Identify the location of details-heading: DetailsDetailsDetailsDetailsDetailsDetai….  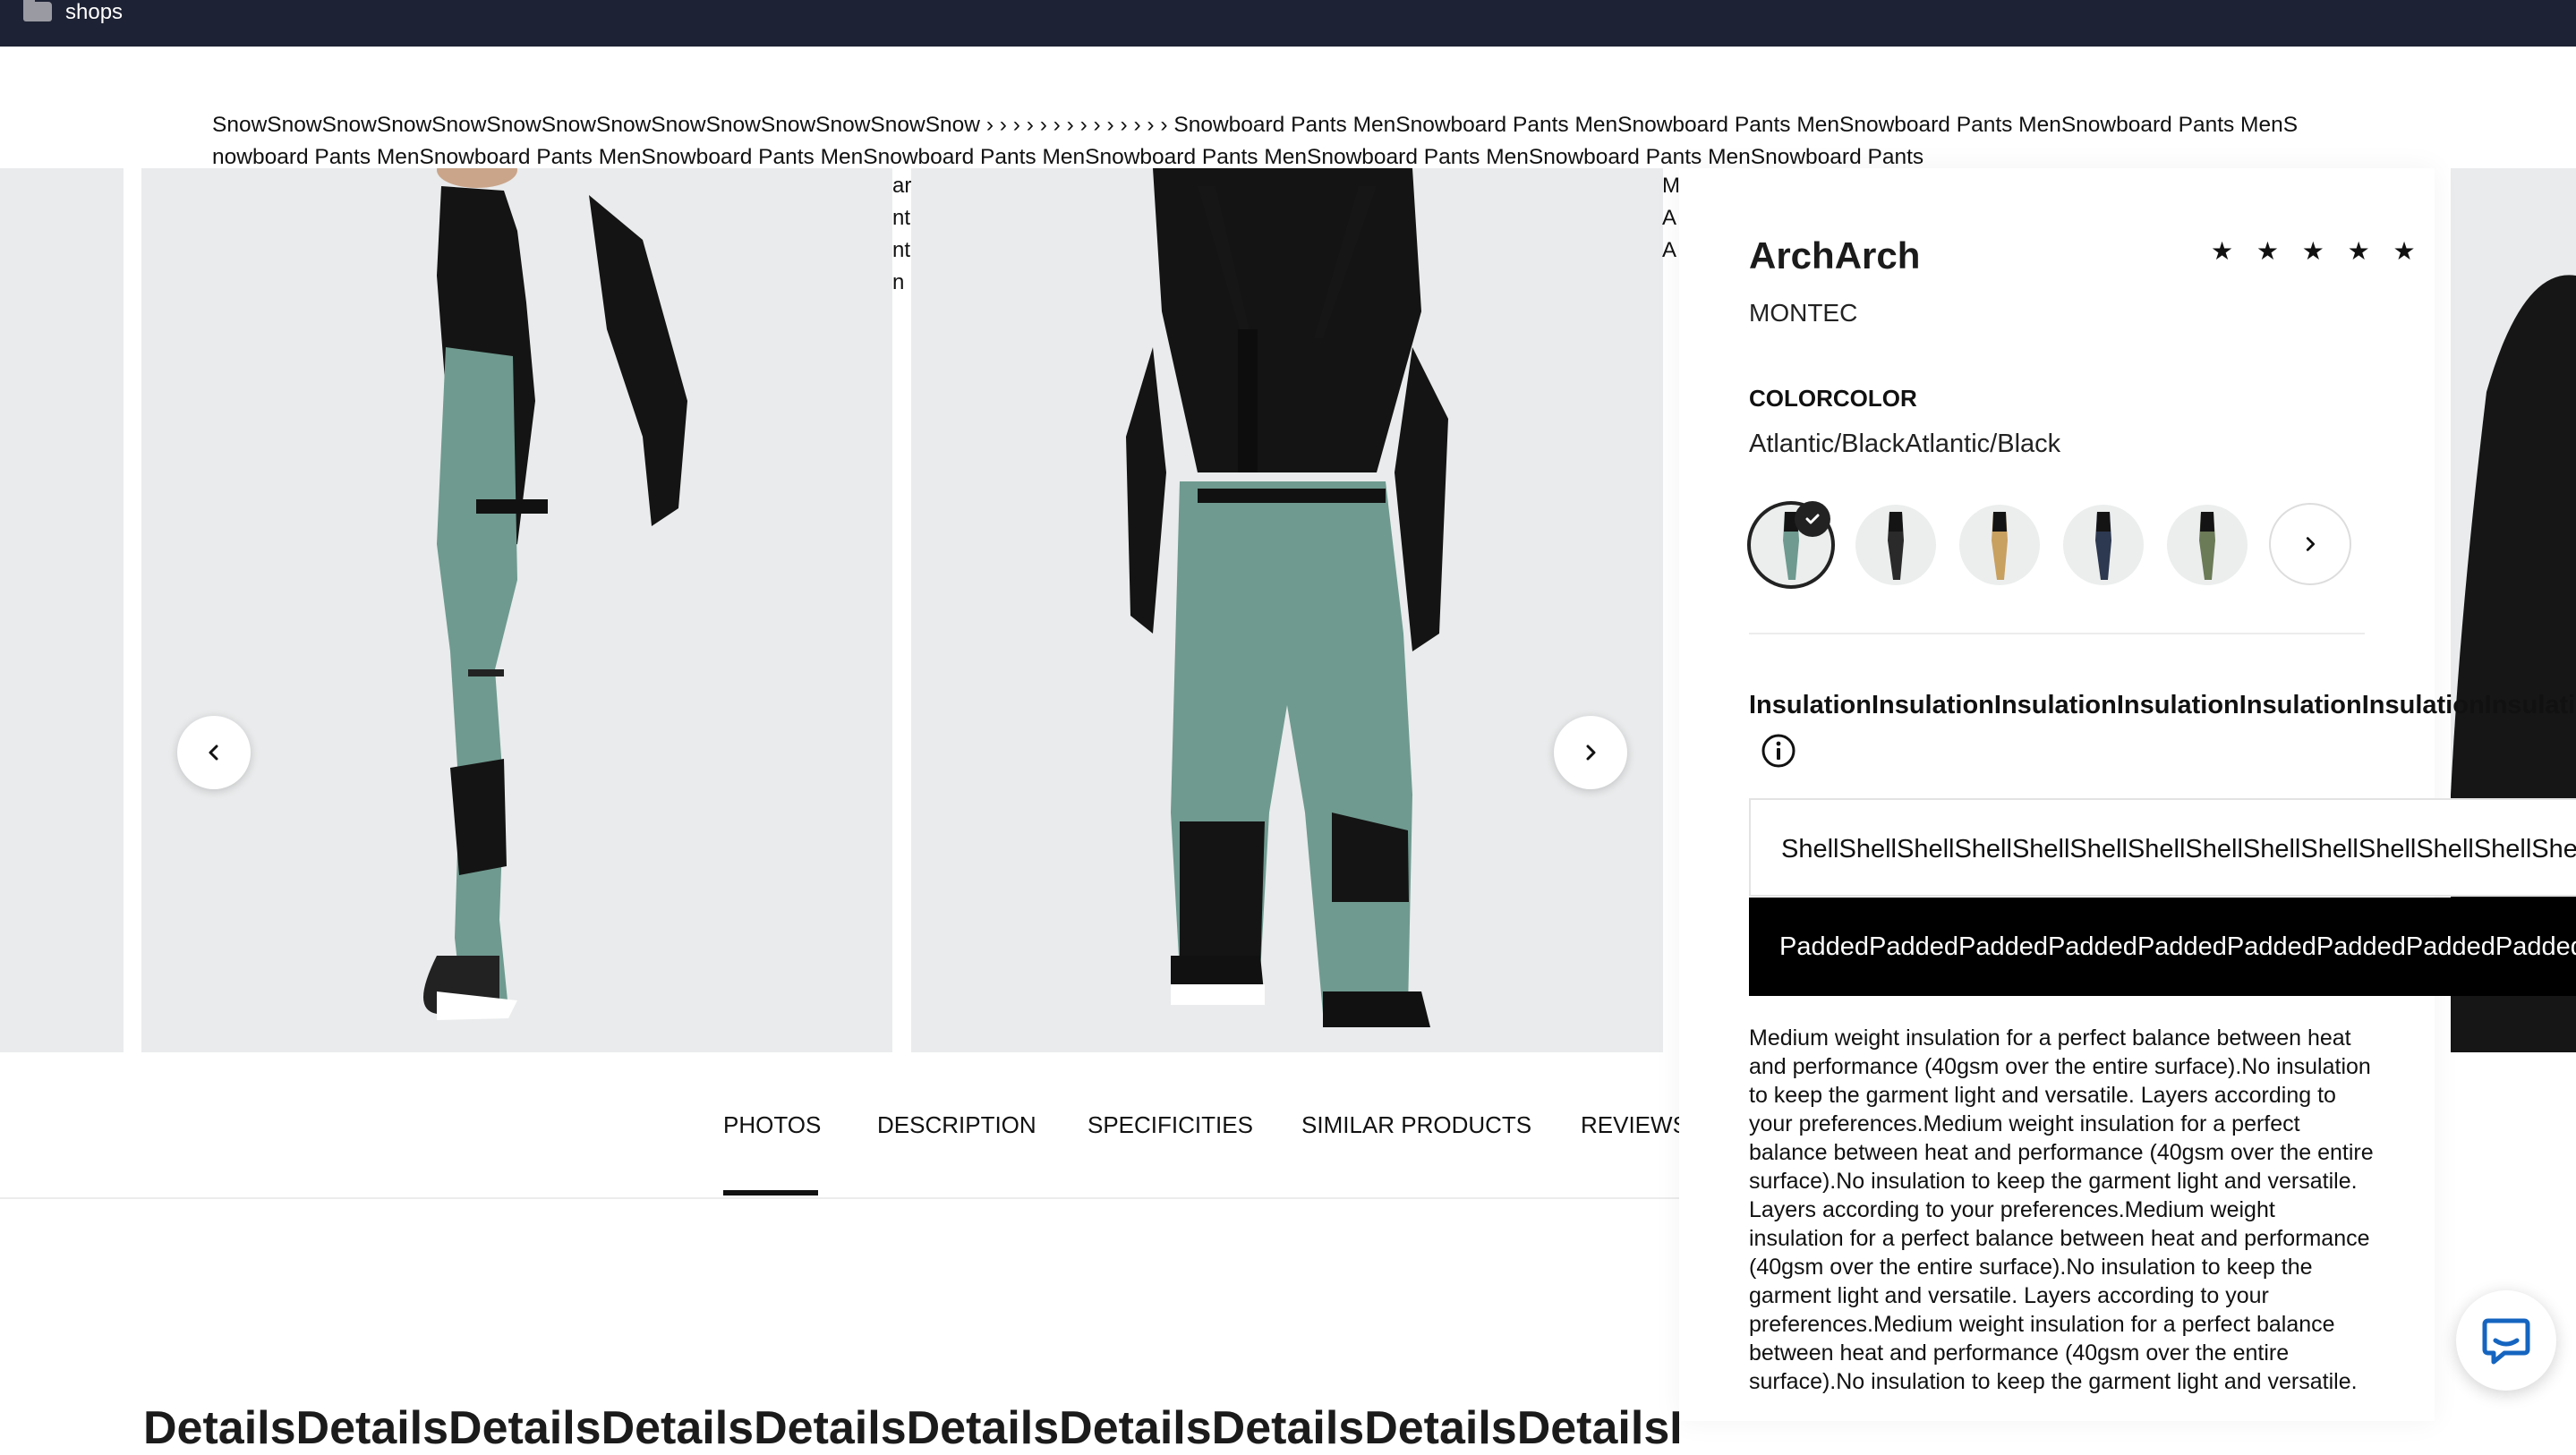
(911, 1428).